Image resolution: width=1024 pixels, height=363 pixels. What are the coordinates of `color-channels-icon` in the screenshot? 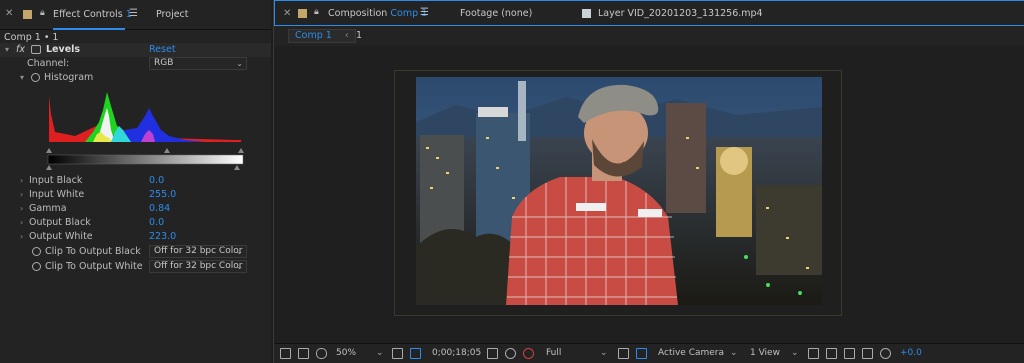 It's located at (528, 353).